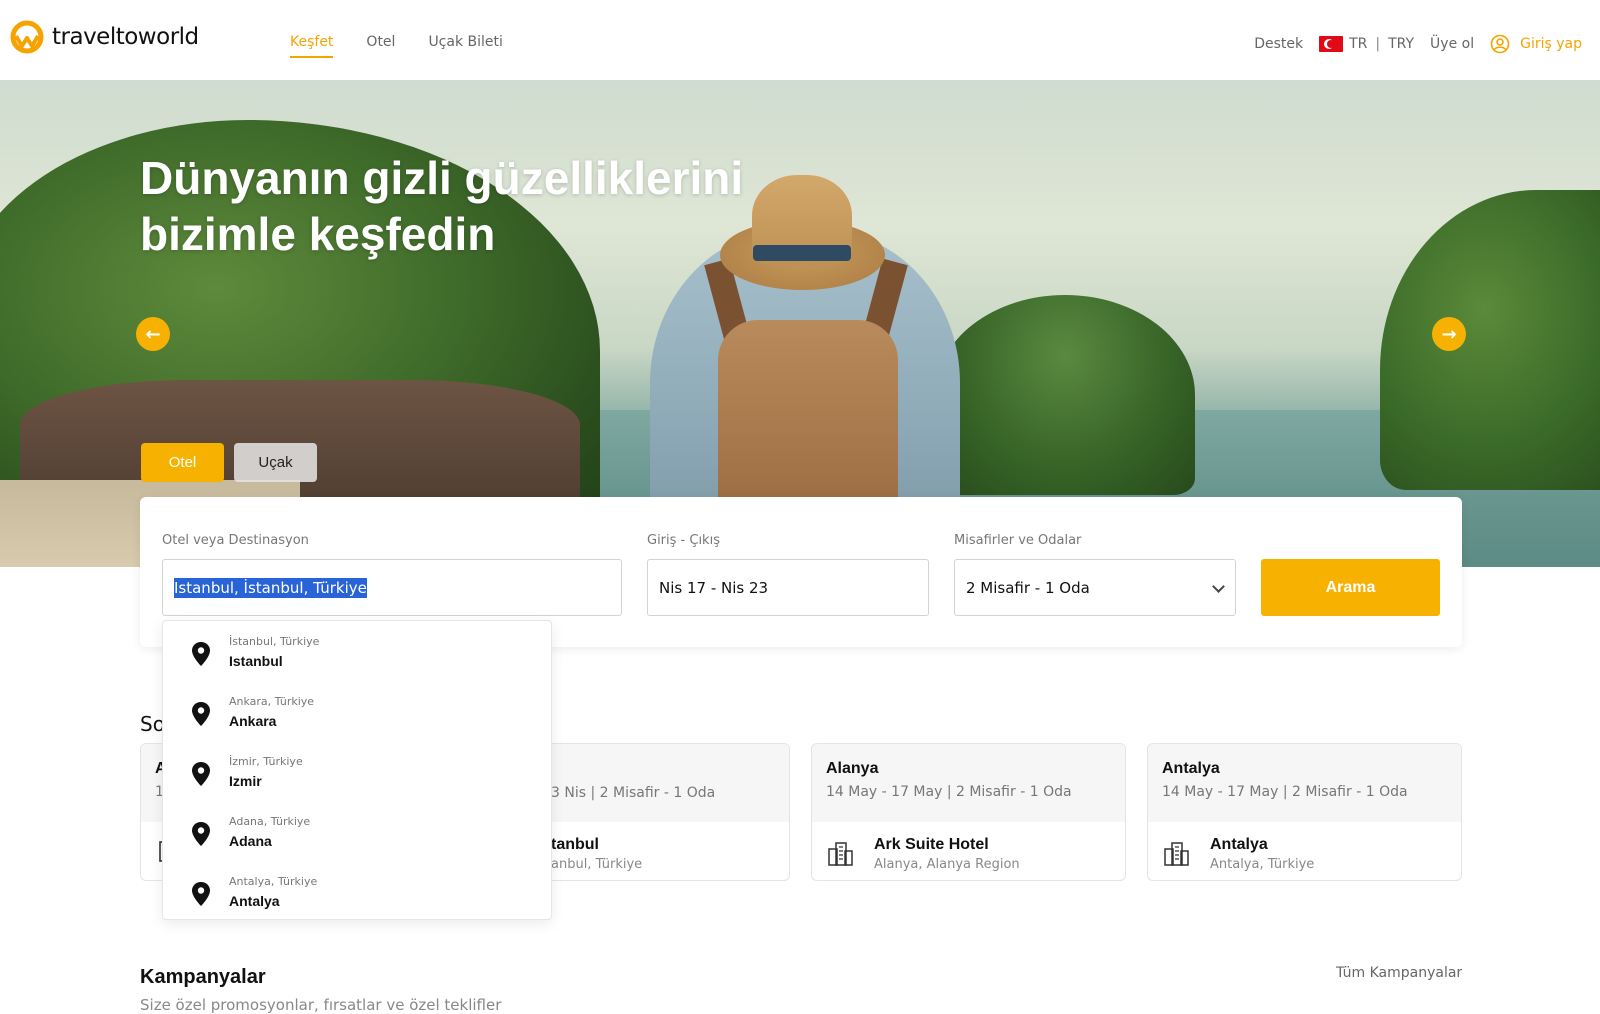 The width and height of the screenshot is (1600, 1014). Describe the element at coordinates (714, 587) in the screenshot. I see `dates-value: Nis 17 - Nis 23` at that location.